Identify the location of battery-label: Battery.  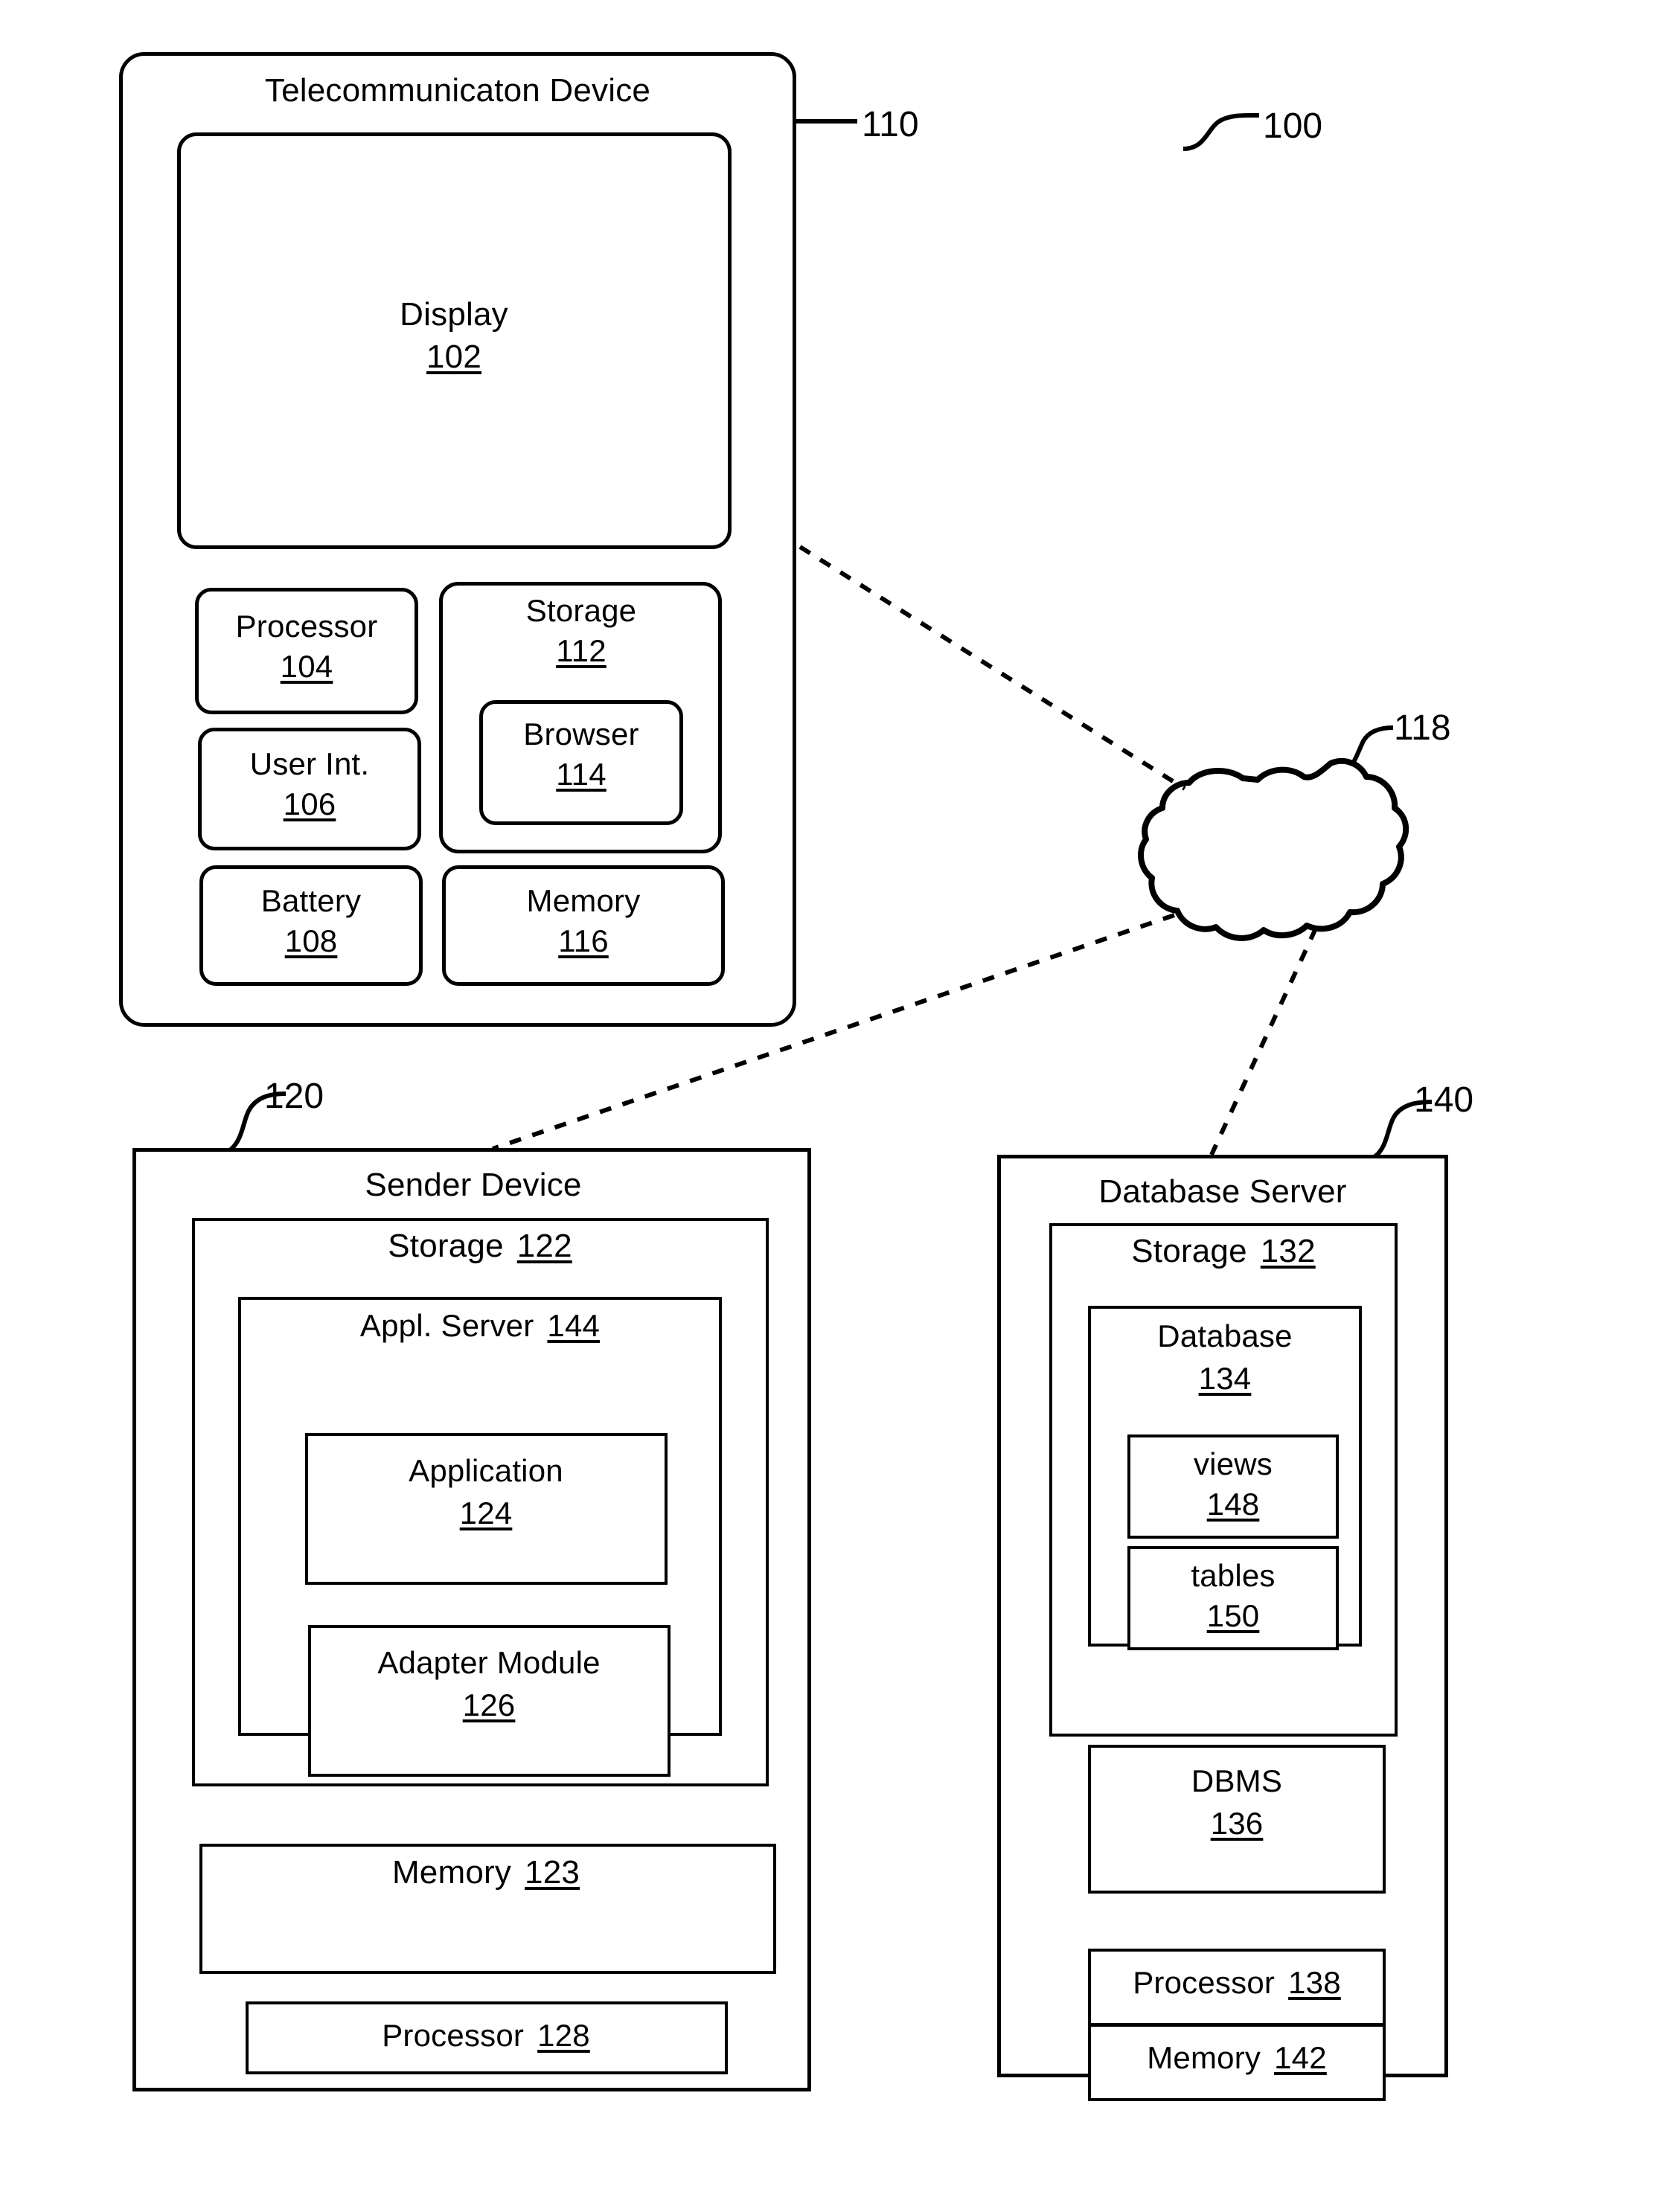
(311, 900).